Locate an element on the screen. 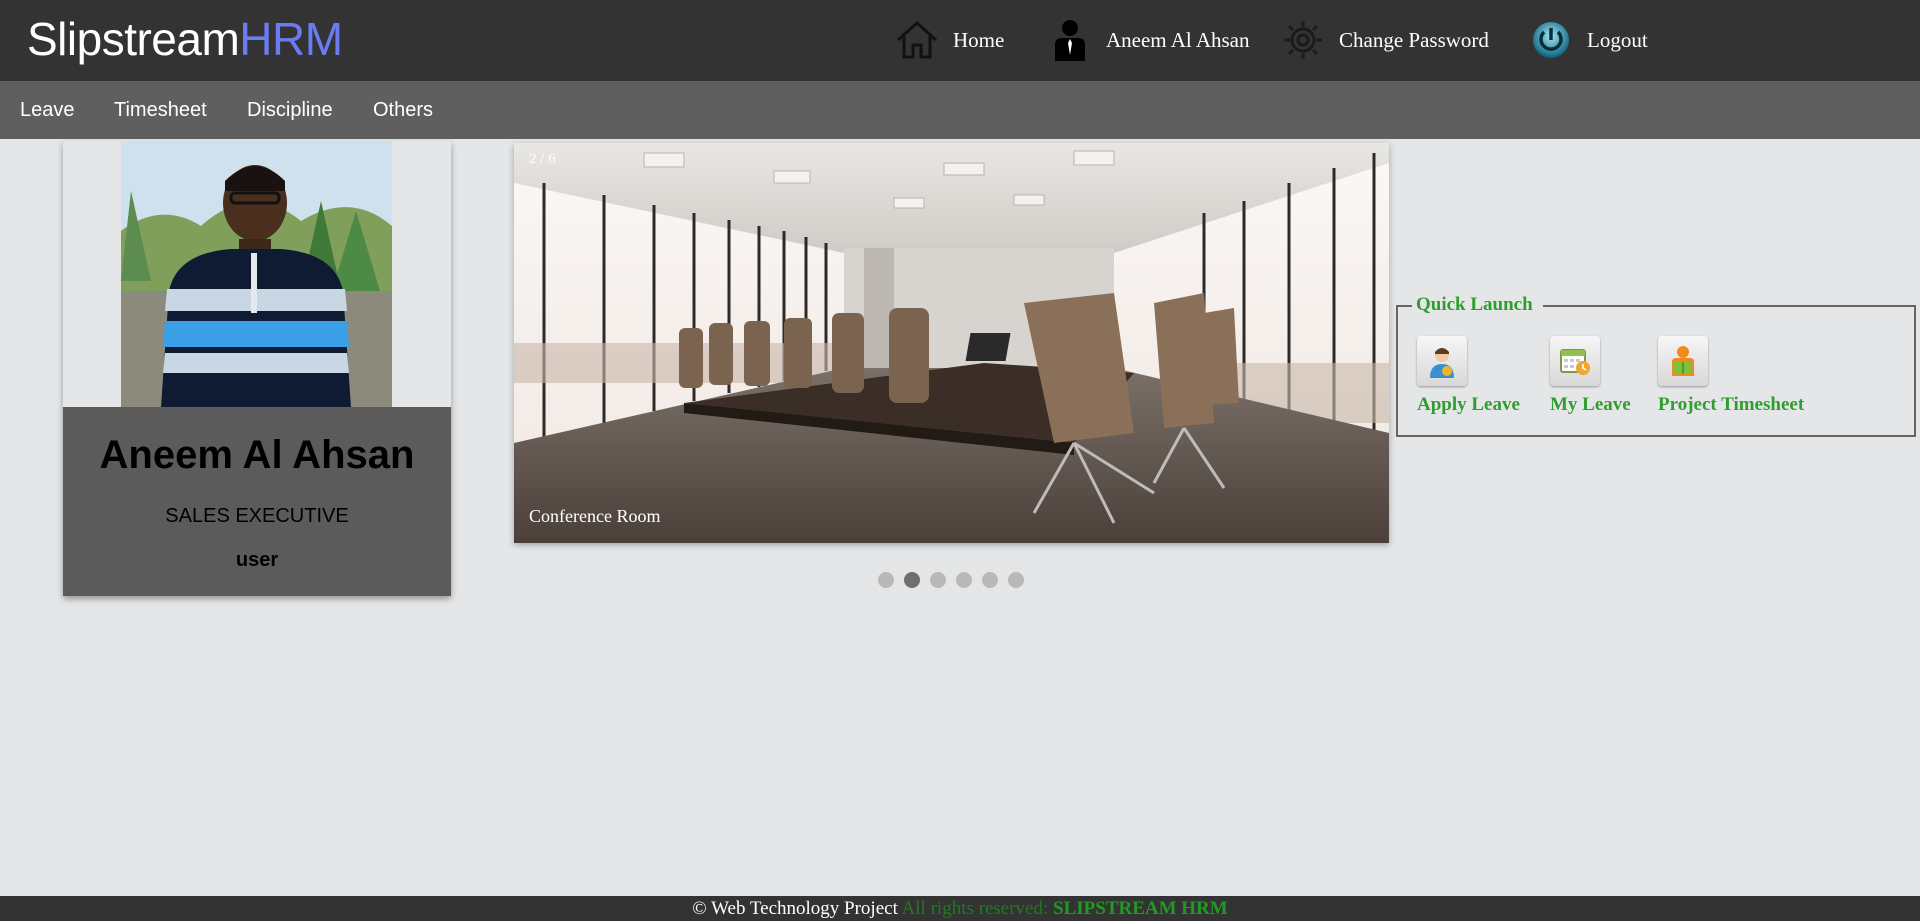 This screenshot has height=921, width=1920. calendar-icon is located at coordinates (1575, 361).